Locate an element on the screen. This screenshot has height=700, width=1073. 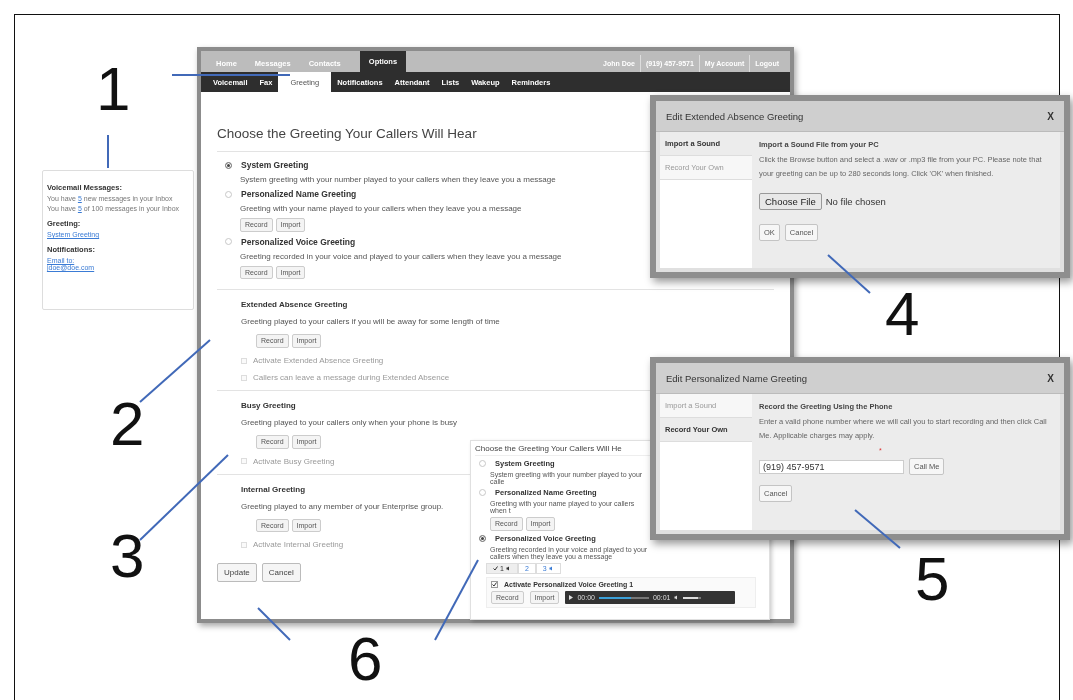
section-title: Extended Absence Greeting is located at coordinates (294, 305).